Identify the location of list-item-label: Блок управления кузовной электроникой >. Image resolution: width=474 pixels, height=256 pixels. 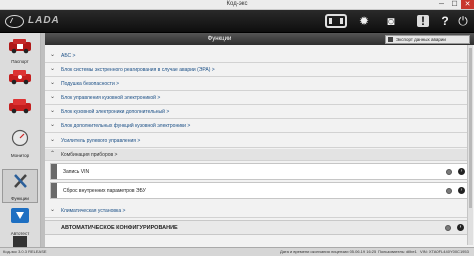
(111, 98).